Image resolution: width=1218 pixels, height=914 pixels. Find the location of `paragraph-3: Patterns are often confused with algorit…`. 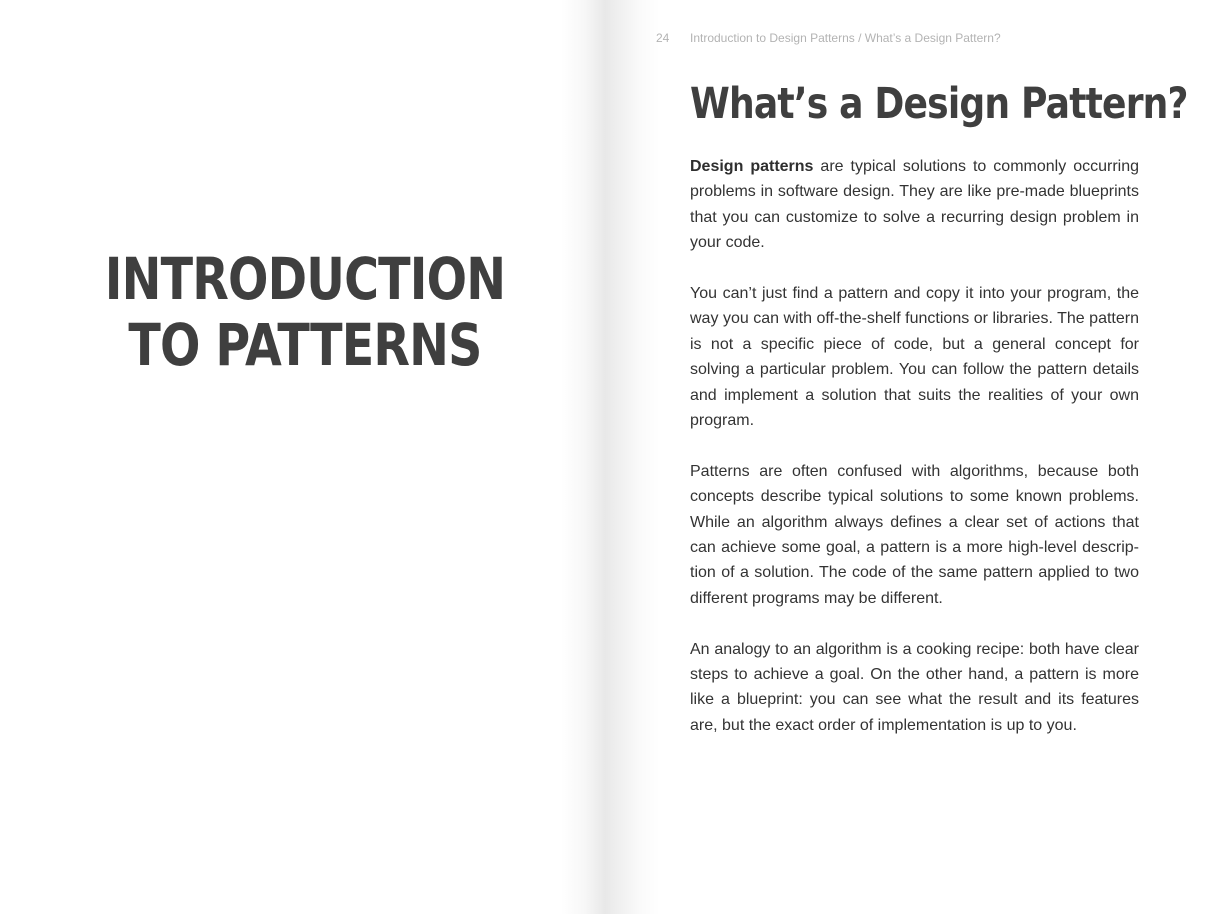

paragraph-3: Patterns are often confused with algorit… is located at coordinates (914, 534).